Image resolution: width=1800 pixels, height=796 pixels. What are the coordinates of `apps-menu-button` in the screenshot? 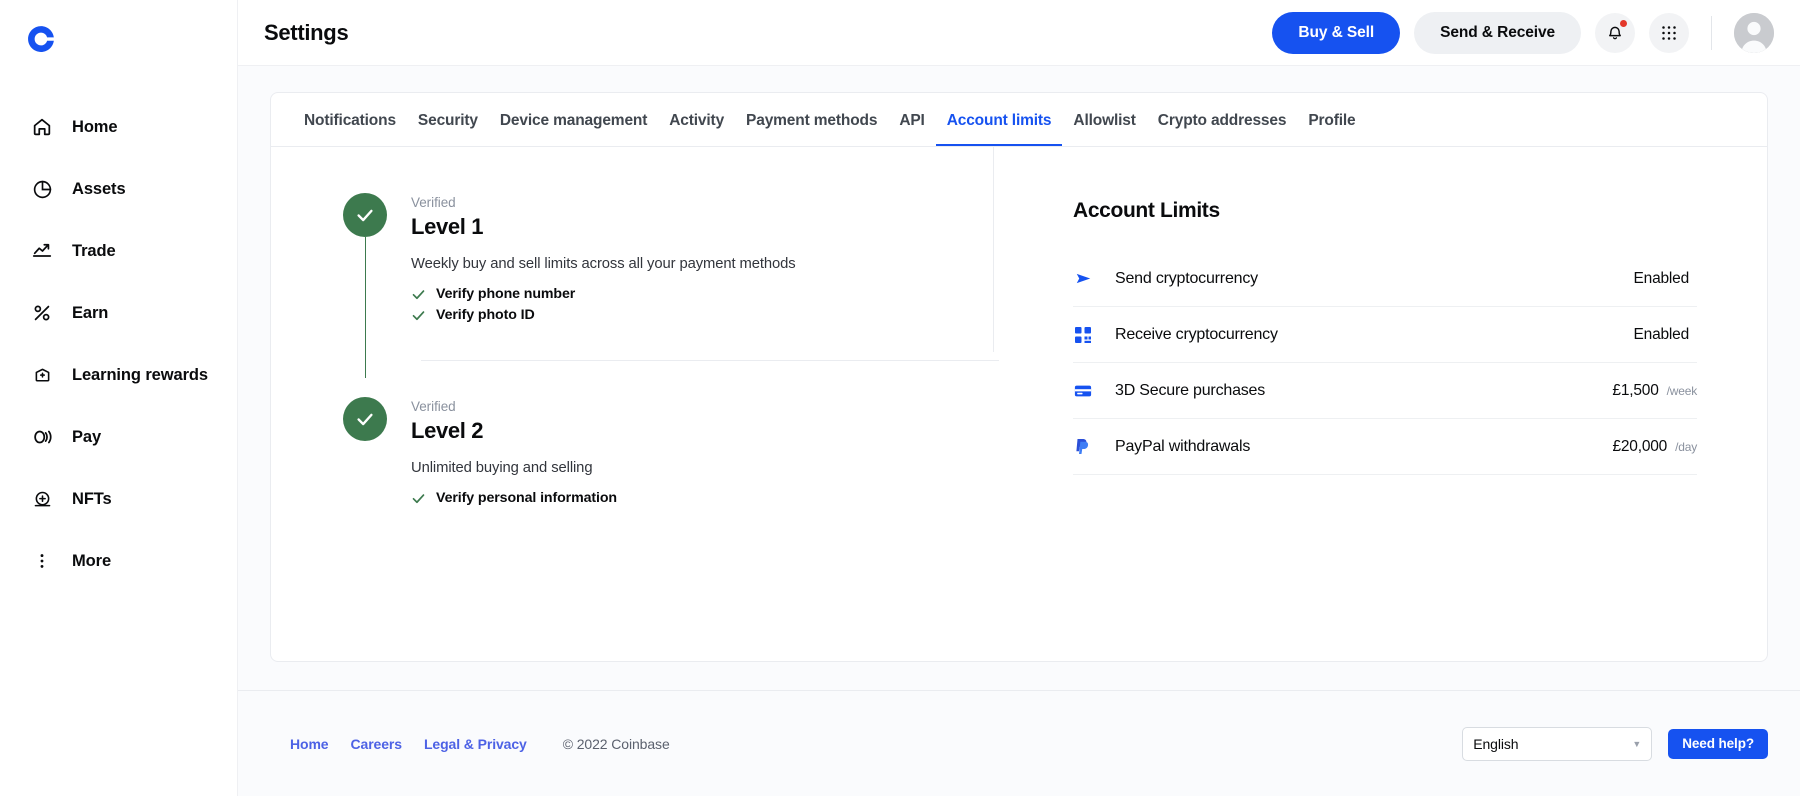 It's located at (1669, 32).